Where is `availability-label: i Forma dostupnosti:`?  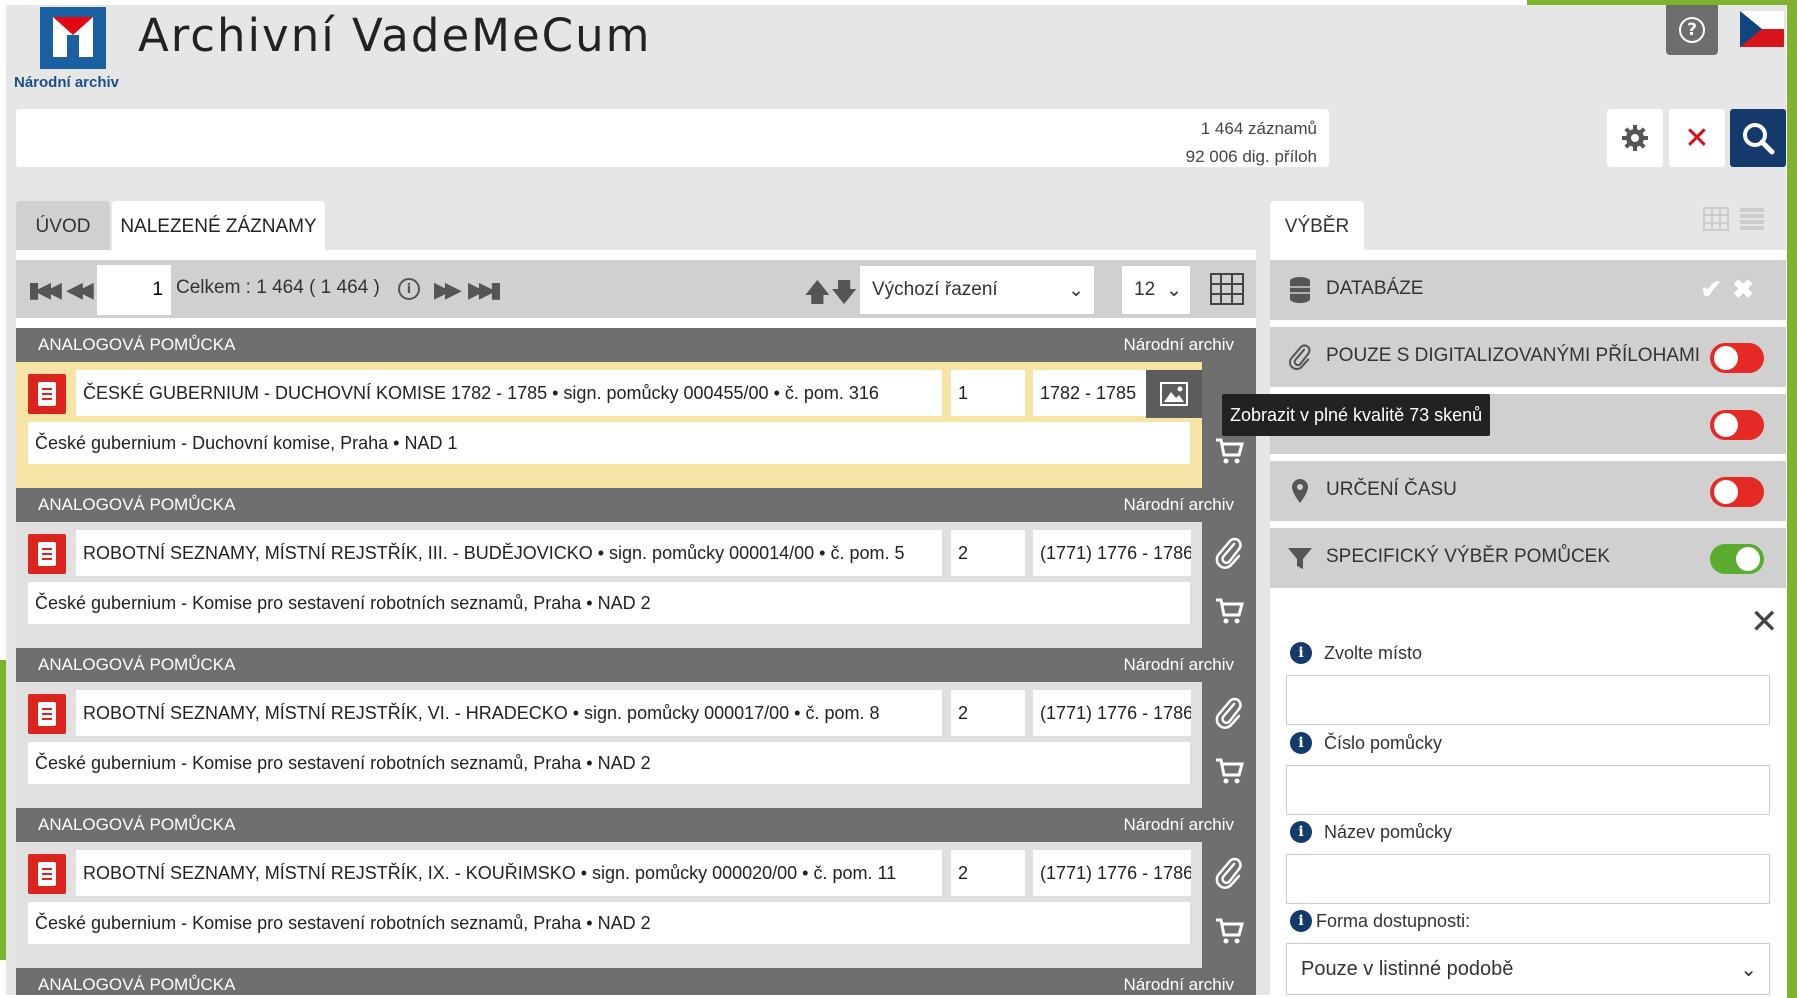
availability-label: i Forma dostupnosti: is located at coordinates (1380, 921).